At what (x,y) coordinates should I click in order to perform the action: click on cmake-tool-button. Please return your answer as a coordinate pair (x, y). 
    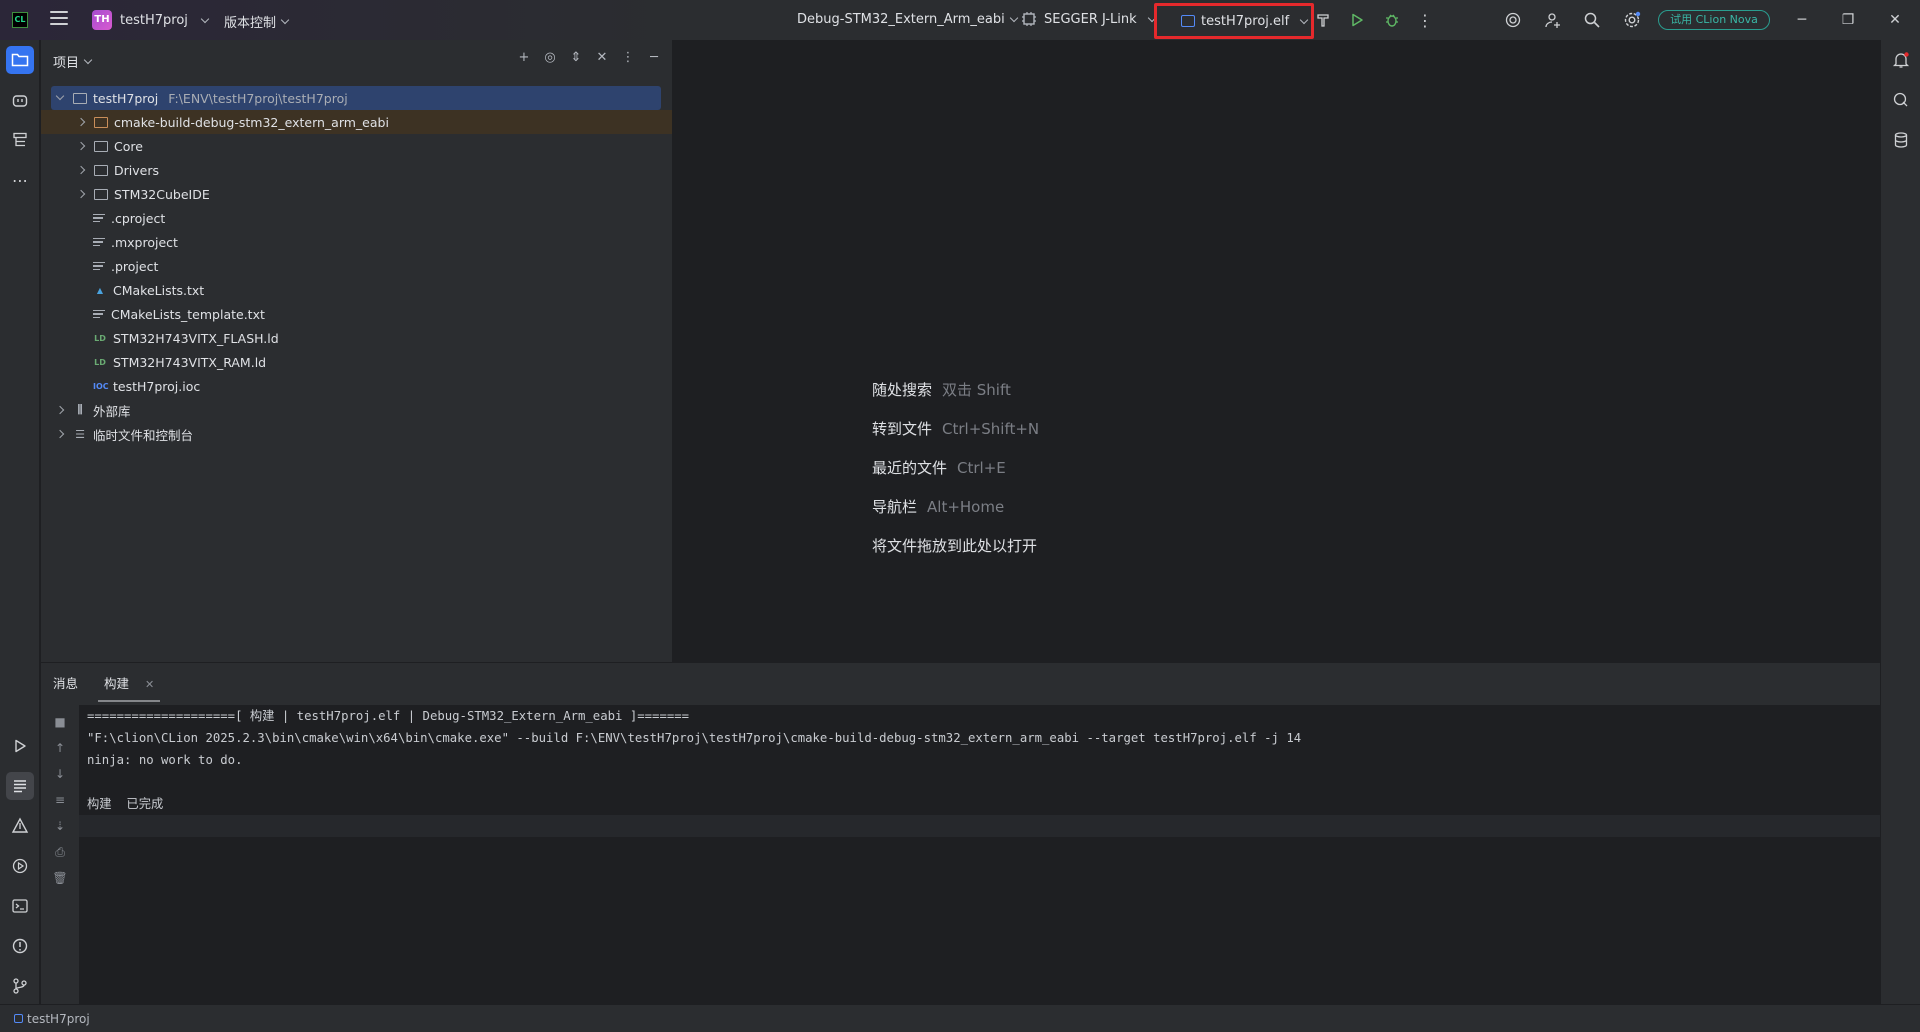
    Looking at the image, I should click on (20, 826).